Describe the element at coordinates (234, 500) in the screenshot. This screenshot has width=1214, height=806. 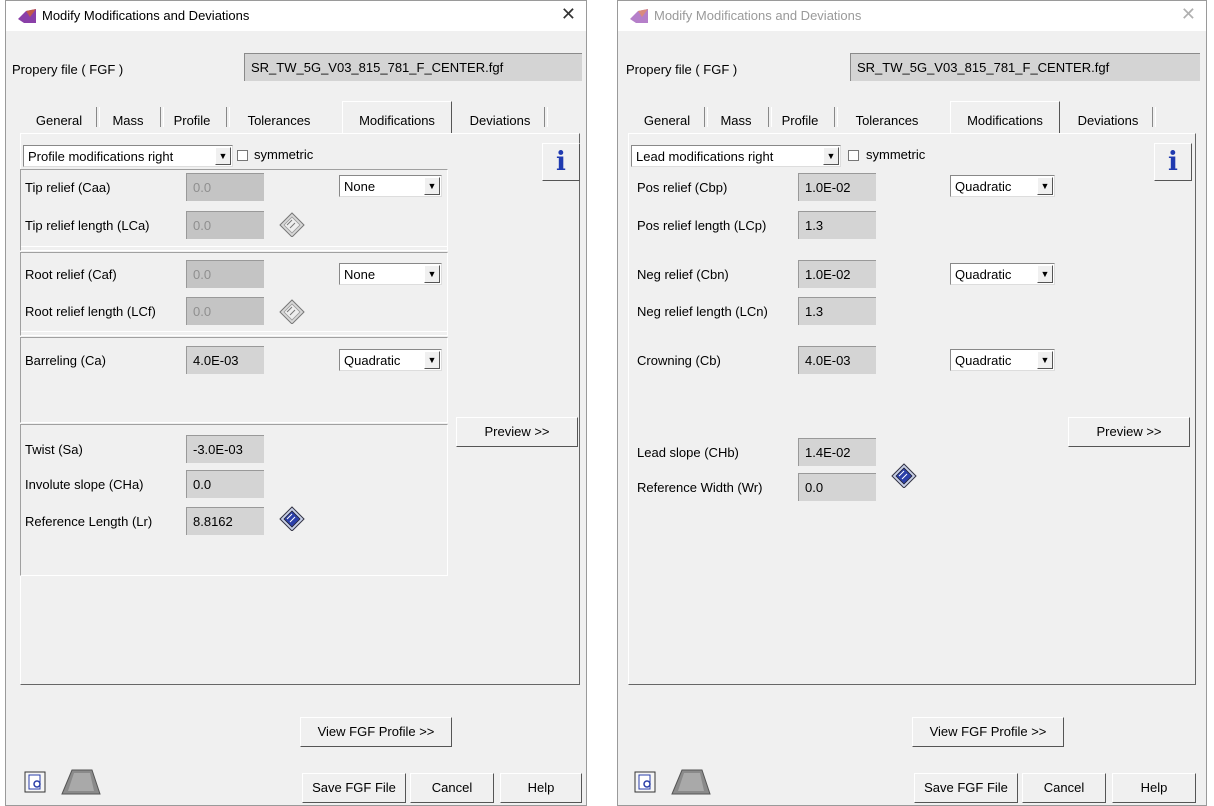
I see `lead-slope-group` at that location.